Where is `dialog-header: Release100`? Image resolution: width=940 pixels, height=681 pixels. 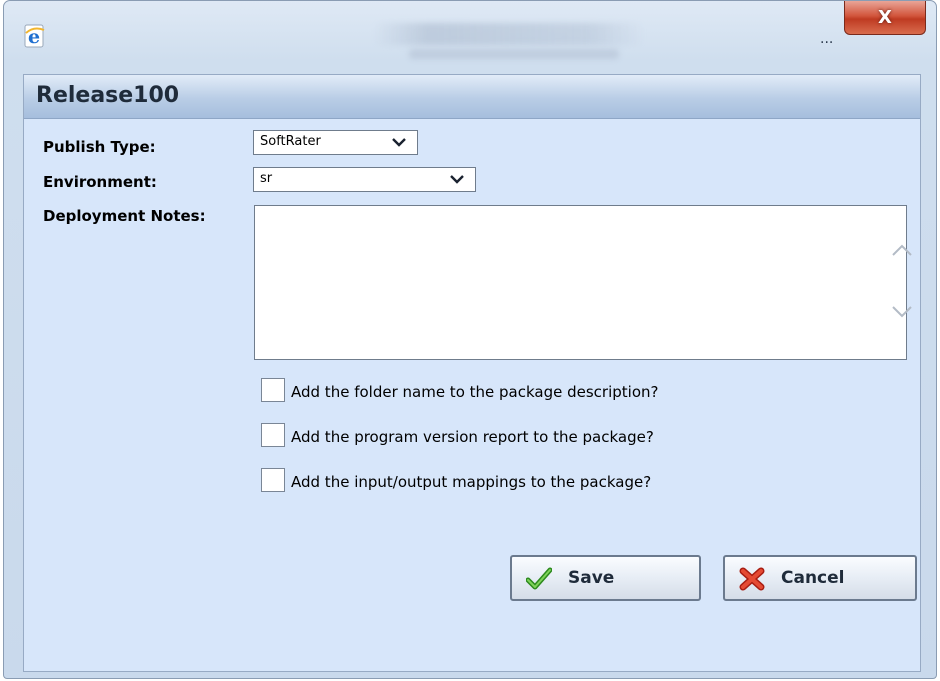 dialog-header: Release100 is located at coordinates (472, 97).